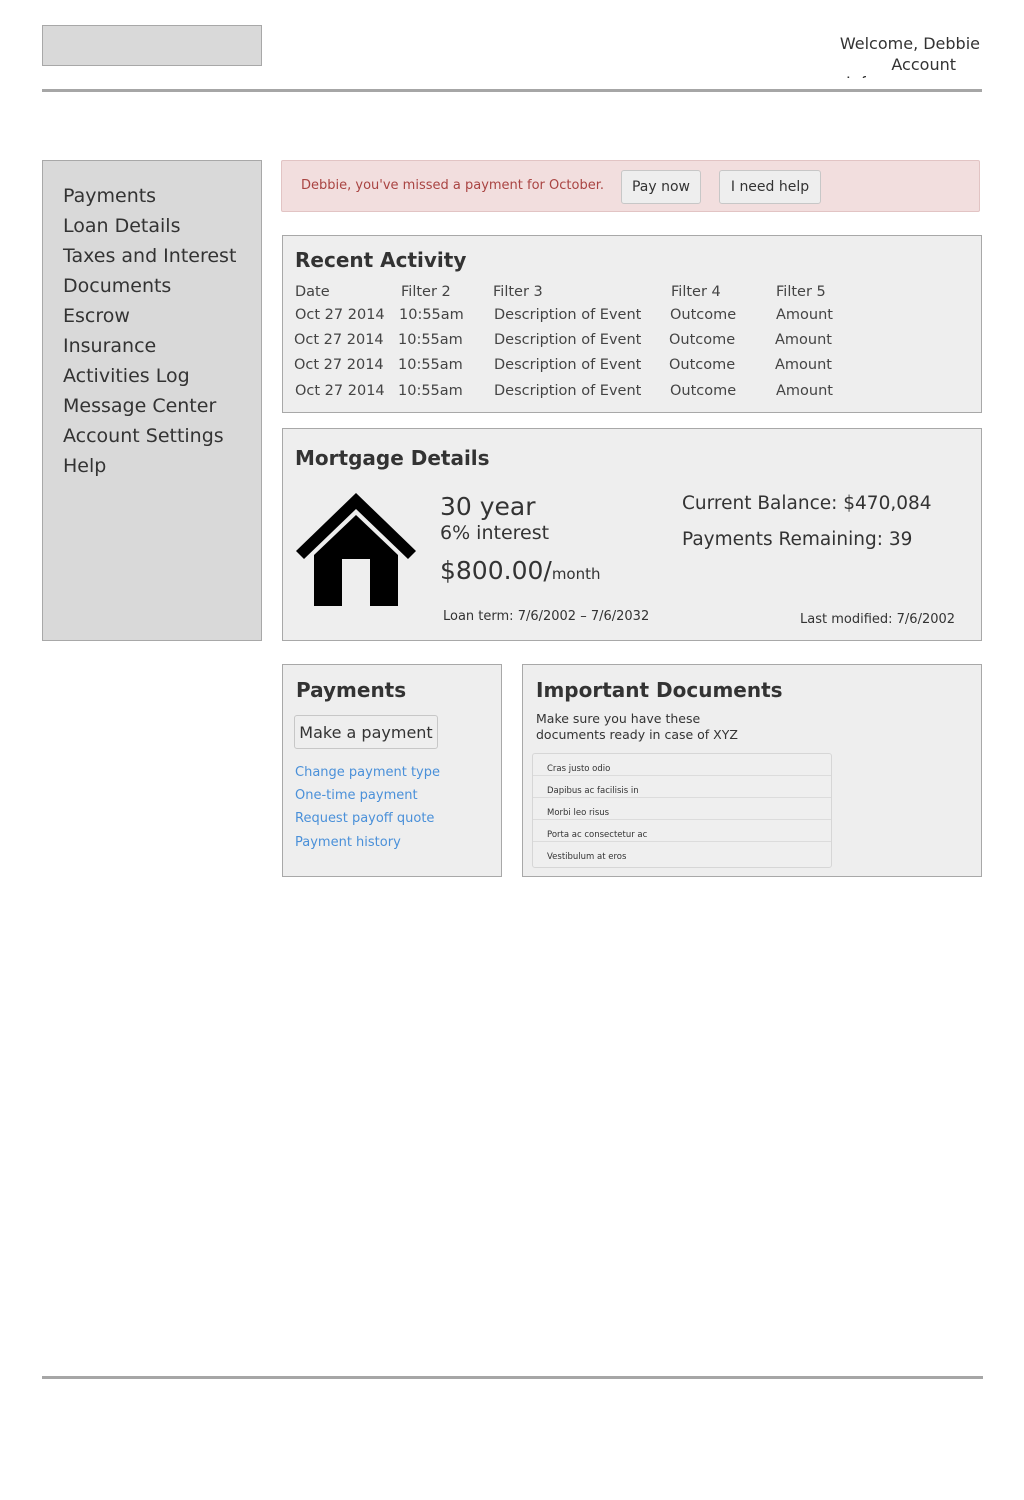  Describe the element at coordinates (367, 772) in the screenshot. I see `change-payment-type-link: Change payment type` at that location.